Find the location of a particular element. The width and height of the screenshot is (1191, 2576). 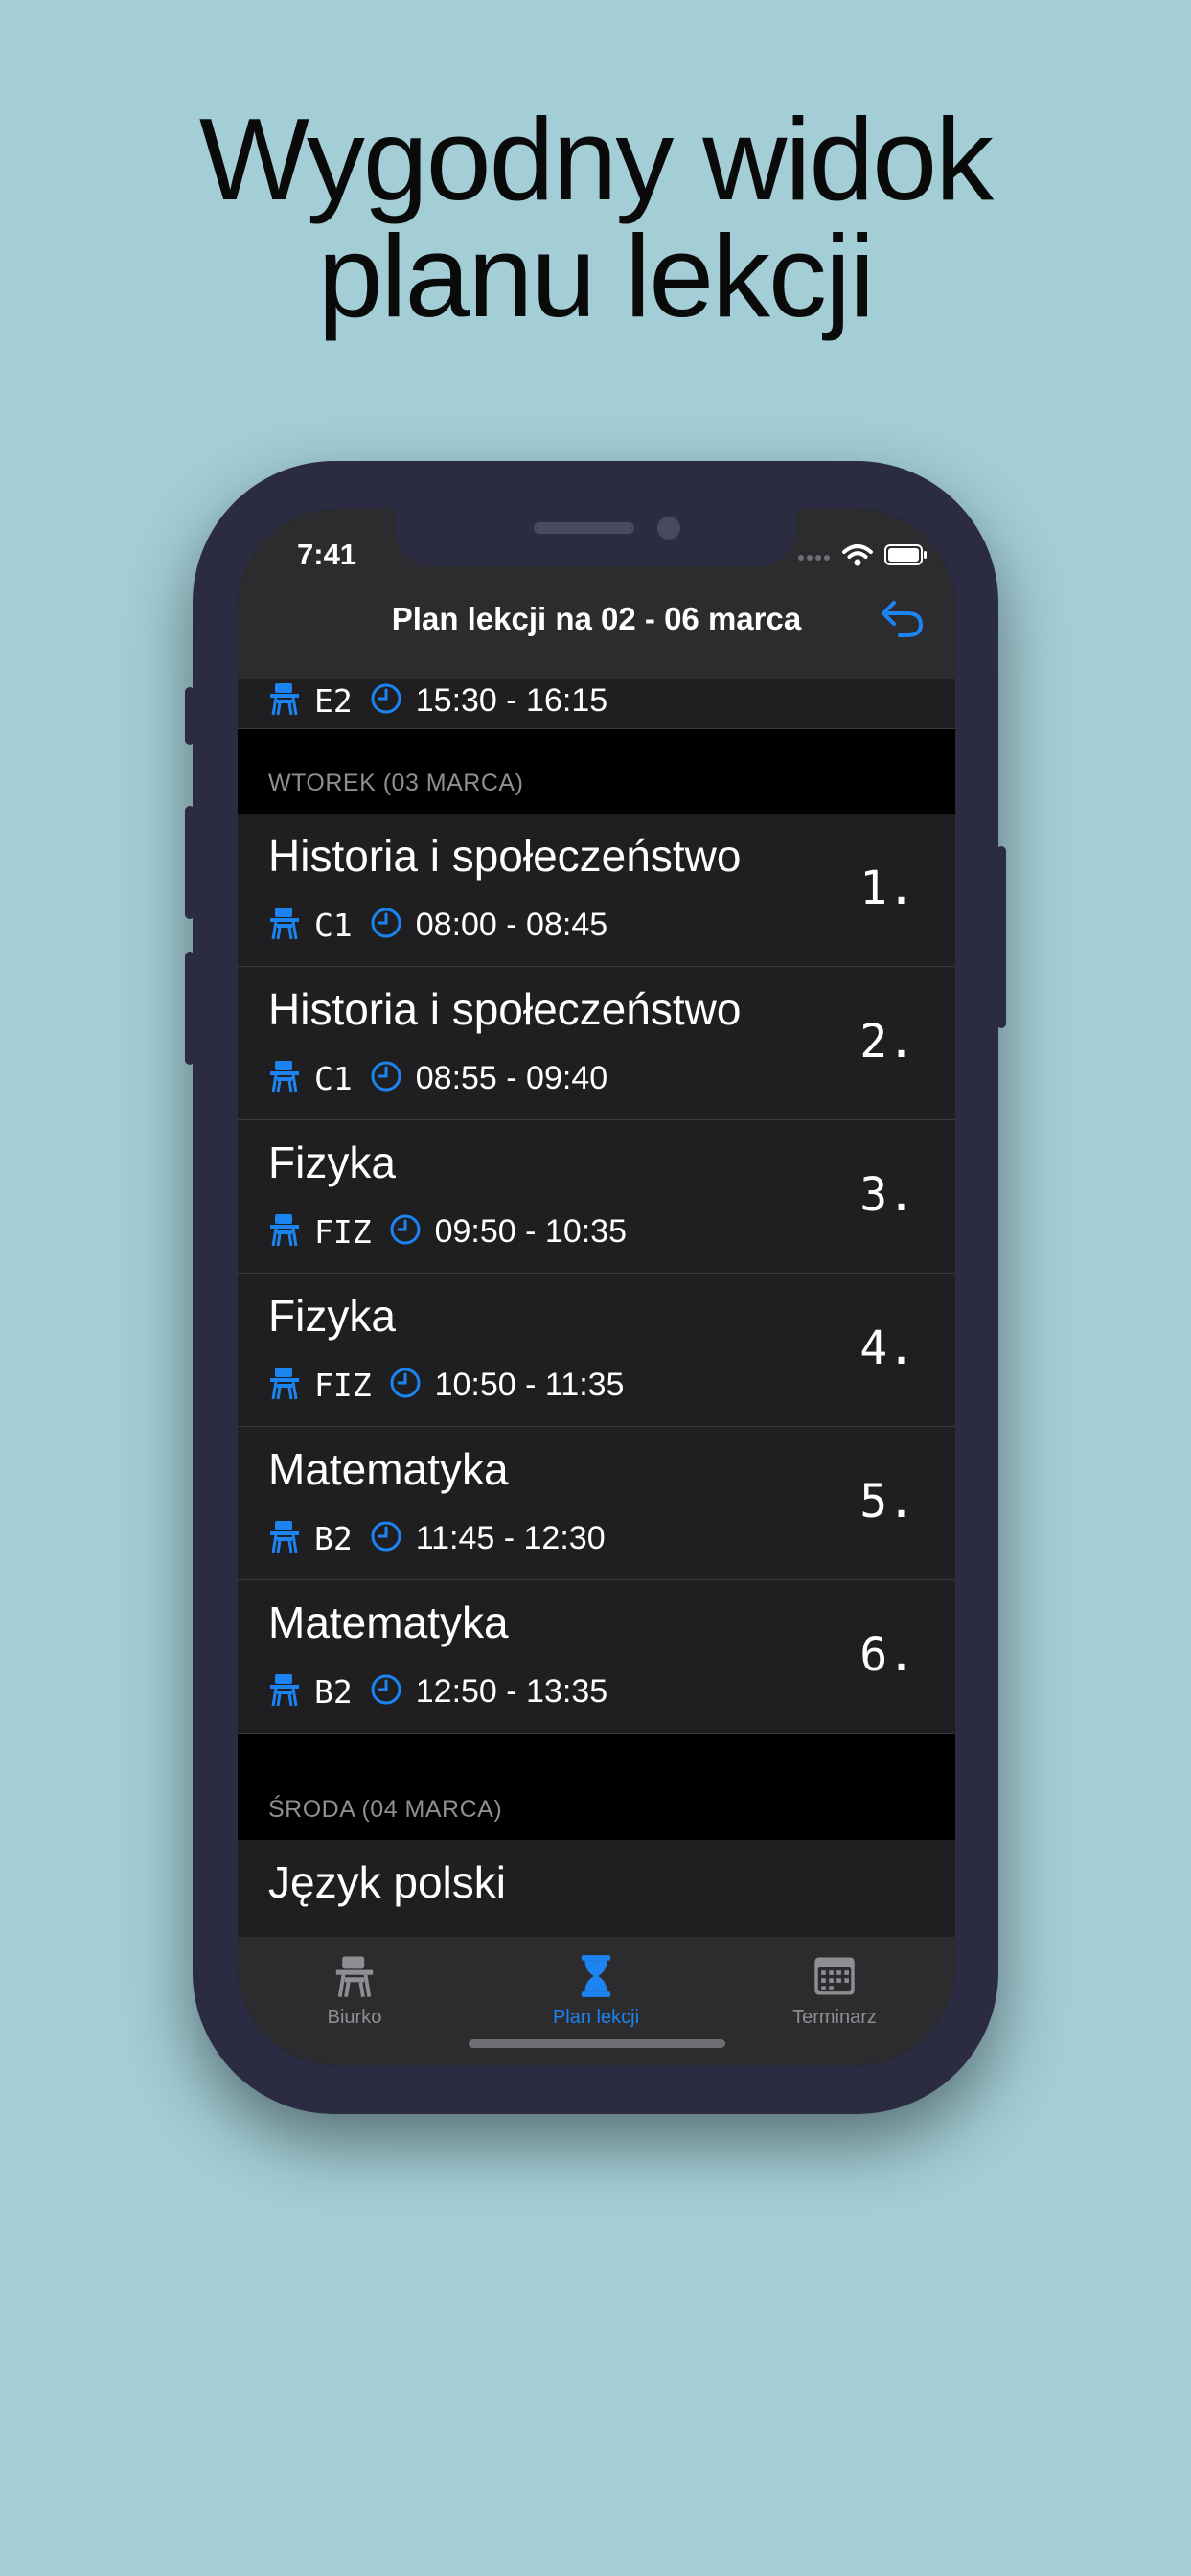

lesson-meta: E2 15:30 - 16:15 is located at coordinates (437, 701).